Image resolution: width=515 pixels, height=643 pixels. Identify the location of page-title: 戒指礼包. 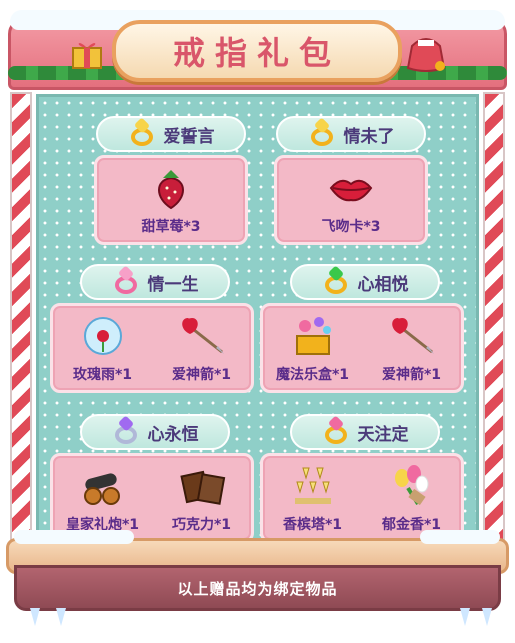
(256, 53).